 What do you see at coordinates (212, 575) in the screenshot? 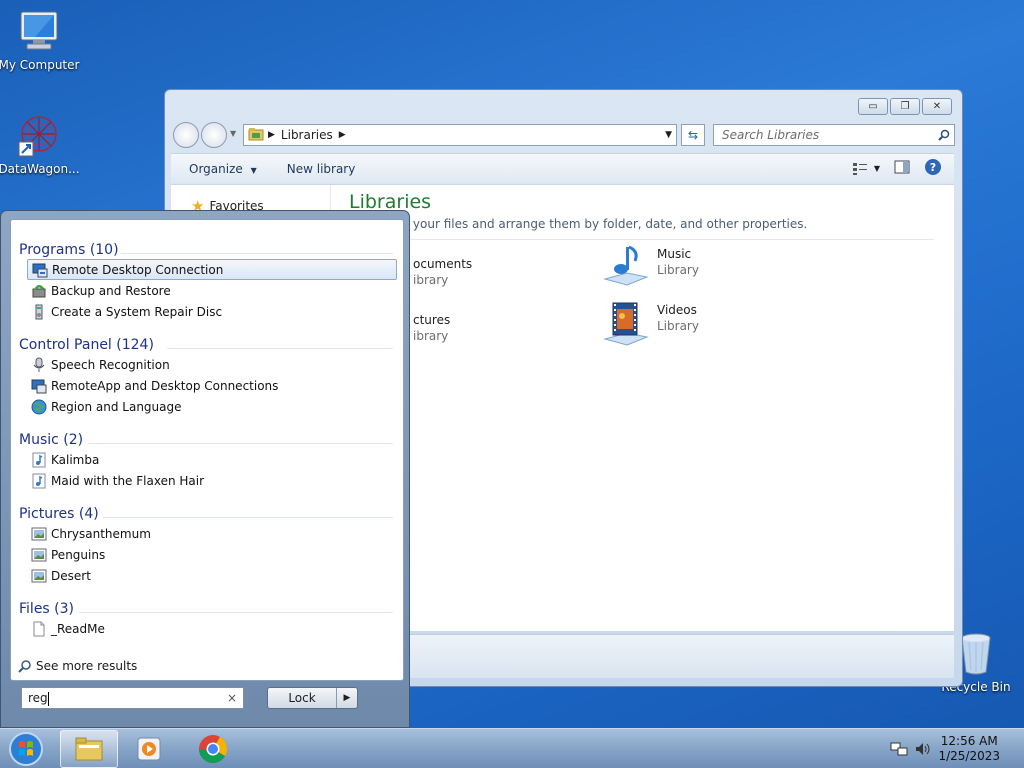
I see `result-desert: Desert` at bounding box center [212, 575].